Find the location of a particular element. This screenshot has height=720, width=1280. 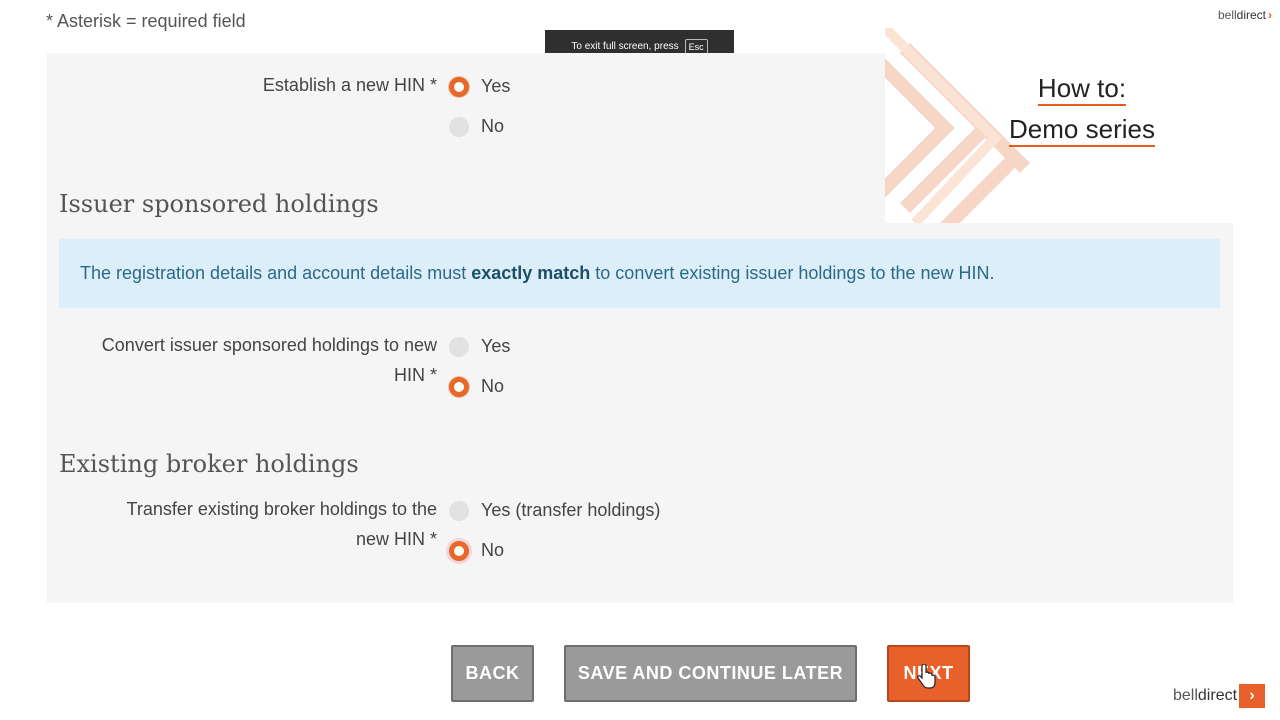

establish-hin-yes-label: Yes is located at coordinates (496, 86).